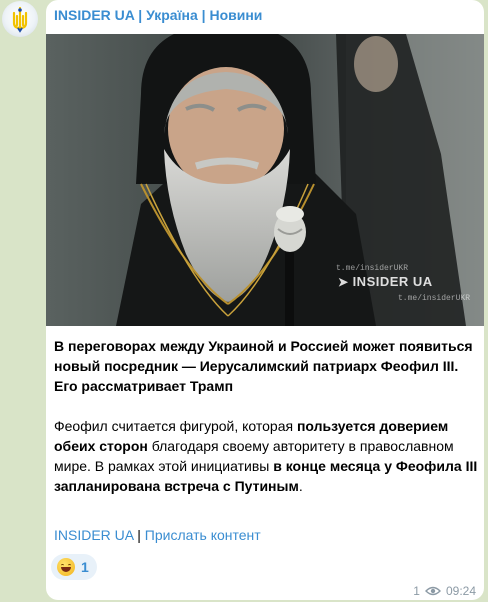 This screenshot has height=602, width=488. Describe the element at coordinates (432, 591) in the screenshot. I see `eye-icon` at that location.